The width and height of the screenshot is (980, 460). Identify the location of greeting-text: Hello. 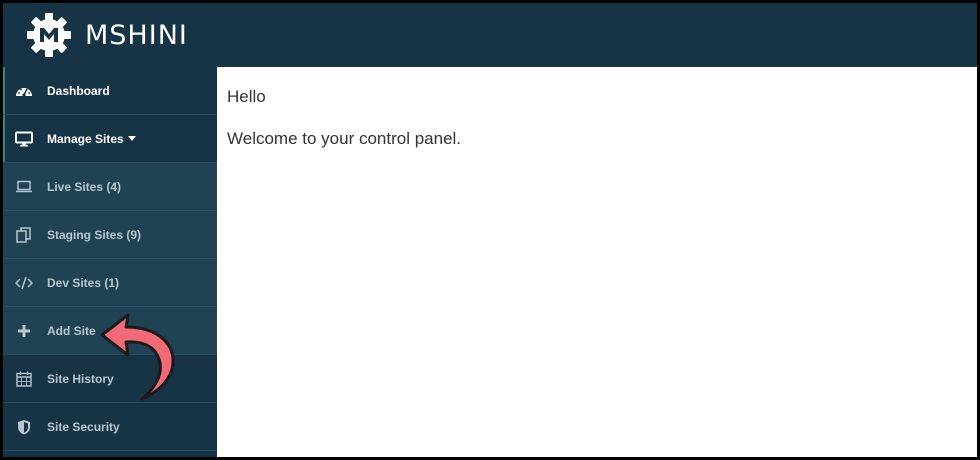
(246, 96).